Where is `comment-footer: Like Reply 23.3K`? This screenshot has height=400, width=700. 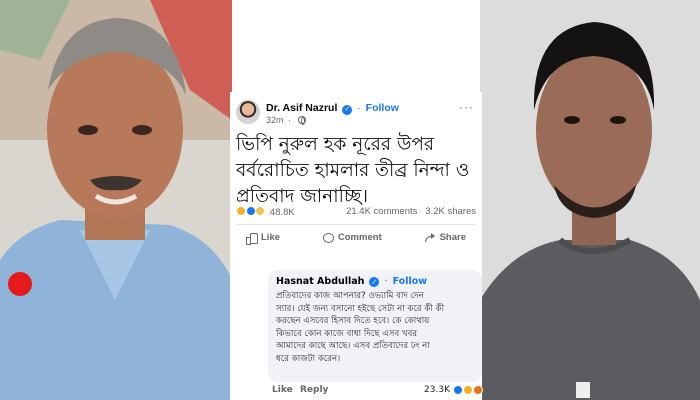 comment-footer: Like Reply 23.3K is located at coordinates (377, 391).